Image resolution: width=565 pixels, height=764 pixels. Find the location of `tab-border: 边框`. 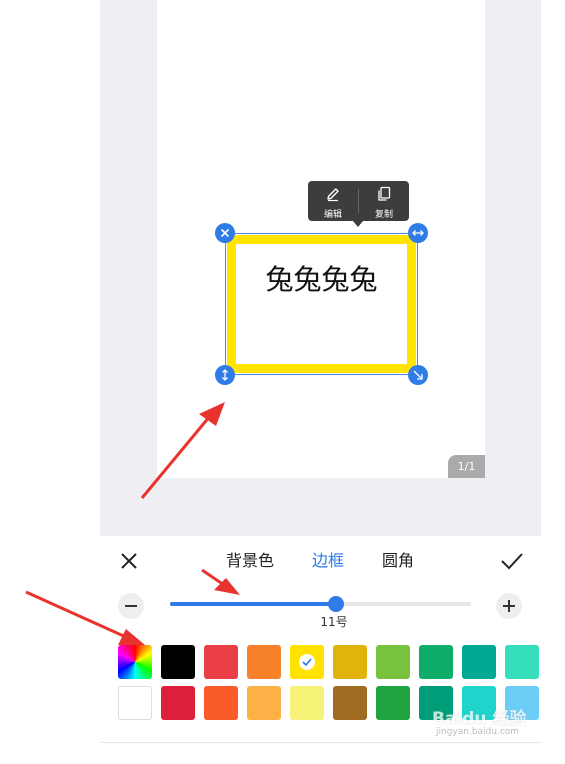

tab-border: 边框 is located at coordinates (328, 561).